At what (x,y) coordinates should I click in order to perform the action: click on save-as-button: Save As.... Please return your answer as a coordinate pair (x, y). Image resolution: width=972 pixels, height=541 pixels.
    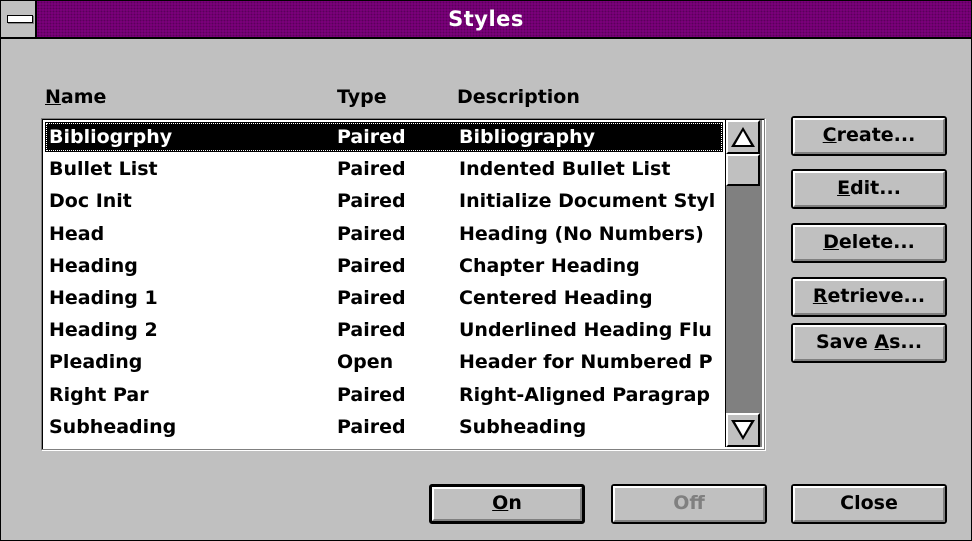
    Looking at the image, I should click on (869, 343).